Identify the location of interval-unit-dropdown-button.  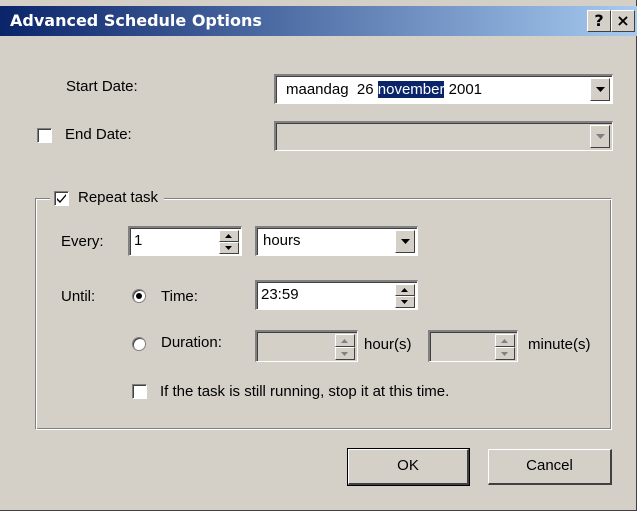
(405, 241).